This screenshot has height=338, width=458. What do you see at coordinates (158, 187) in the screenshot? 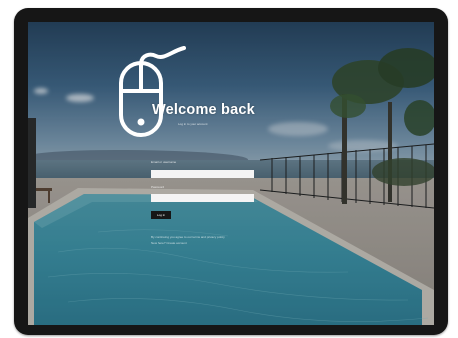
I see `password-label: Password` at bounding box center [158, 187].